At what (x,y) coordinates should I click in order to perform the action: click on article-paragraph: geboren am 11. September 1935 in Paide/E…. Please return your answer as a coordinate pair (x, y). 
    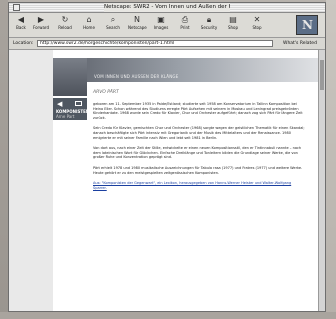
    Looking at the image, I should click on (198, 111).